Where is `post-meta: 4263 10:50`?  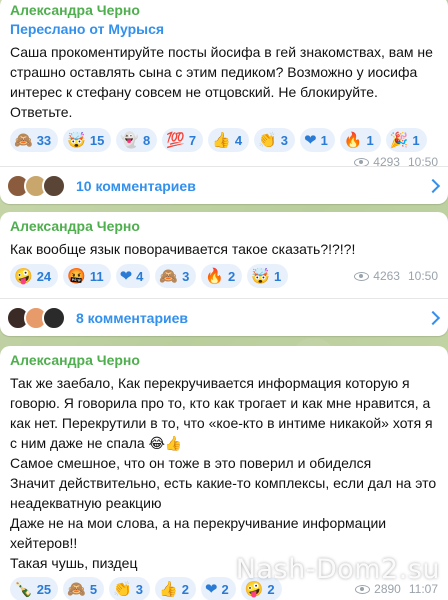
post-meta: 4263 10:50 is located at coordinates (396, 276).